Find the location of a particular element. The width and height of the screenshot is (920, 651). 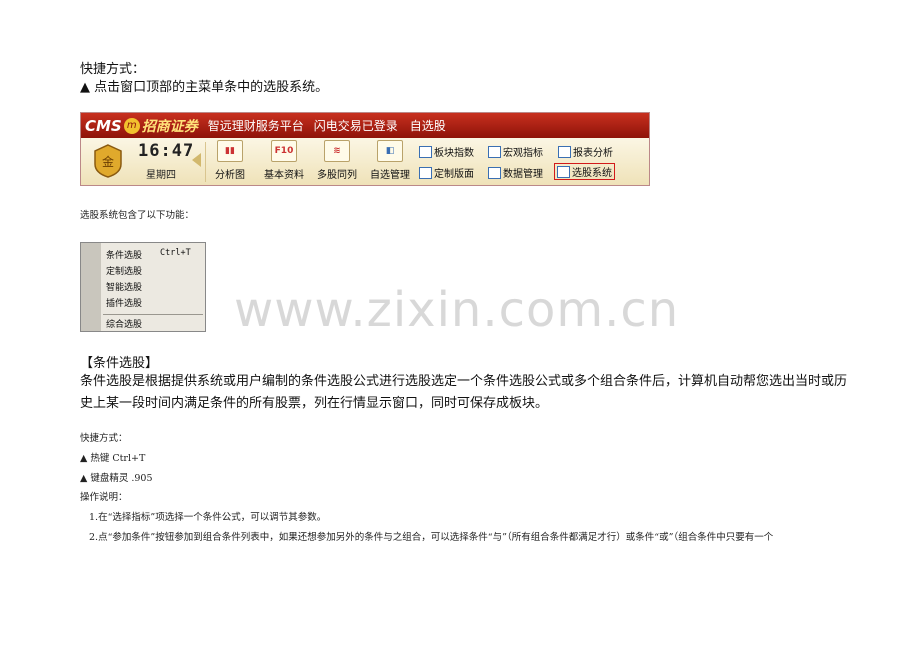

menu-shortcut: Ctrl+T is located at coordinates (175, 253).